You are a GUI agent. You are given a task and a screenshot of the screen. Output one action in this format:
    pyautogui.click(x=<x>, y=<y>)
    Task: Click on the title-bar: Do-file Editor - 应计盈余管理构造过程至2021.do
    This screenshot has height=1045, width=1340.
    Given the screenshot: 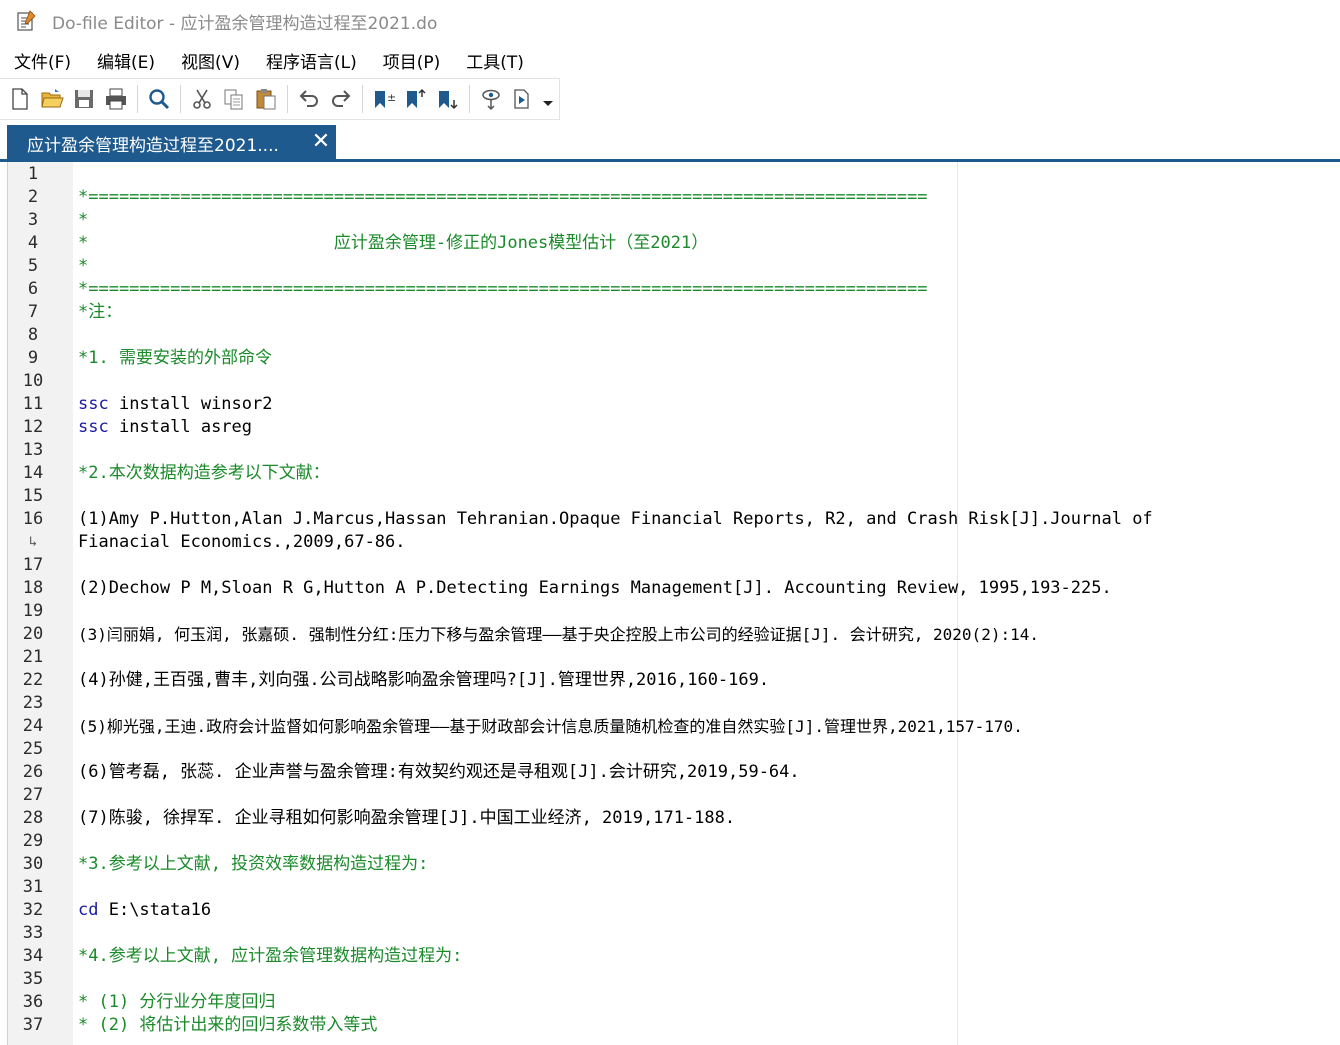 What is the action you would take?
    pyautogui.click(x=670, y=21)
    